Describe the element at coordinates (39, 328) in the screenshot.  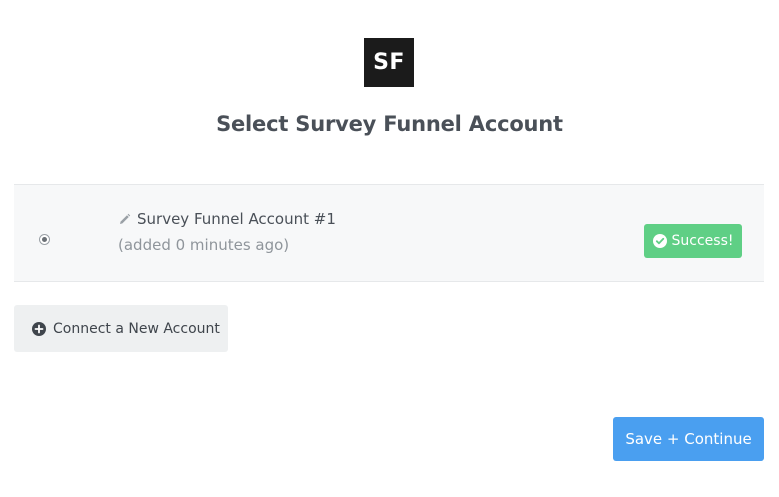
I see `plus-circle-icon` at that location.